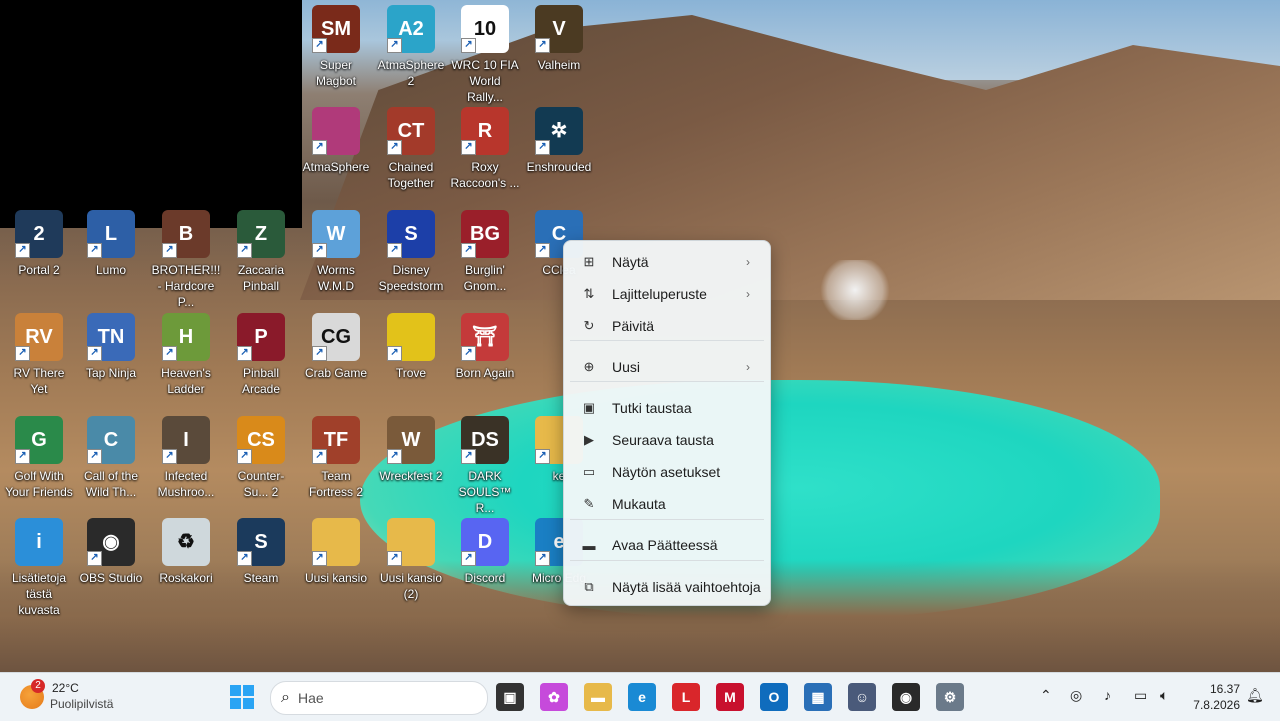 The width and height of the screenshot is (1280, 721). Describe the element at coordinates (633, 326) in the screenshot. I see `menu-item-label: Päivitä` at that location.